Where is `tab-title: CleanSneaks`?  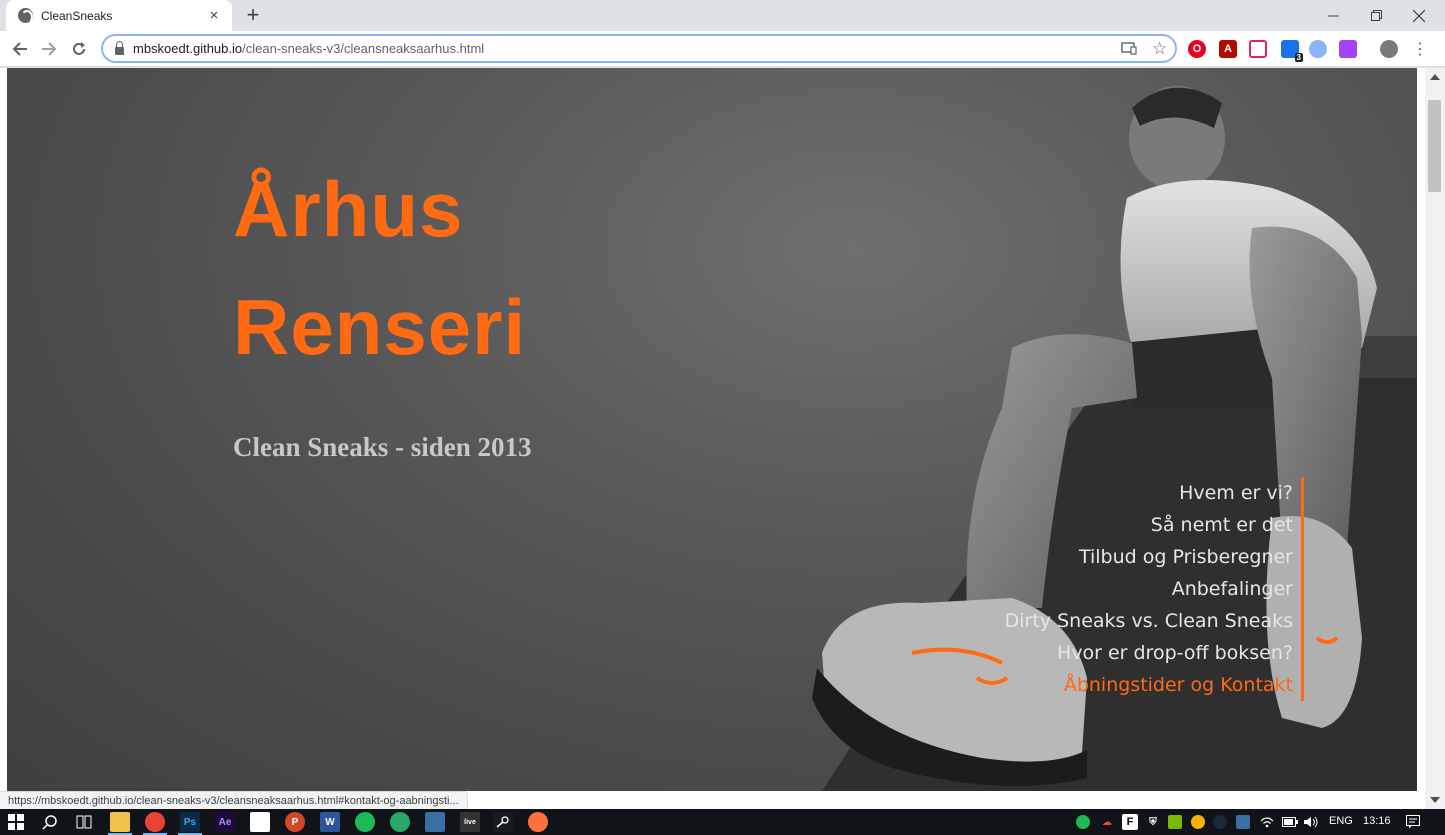 tab-title: CleanSneaks is located at coordinates (77, 15).